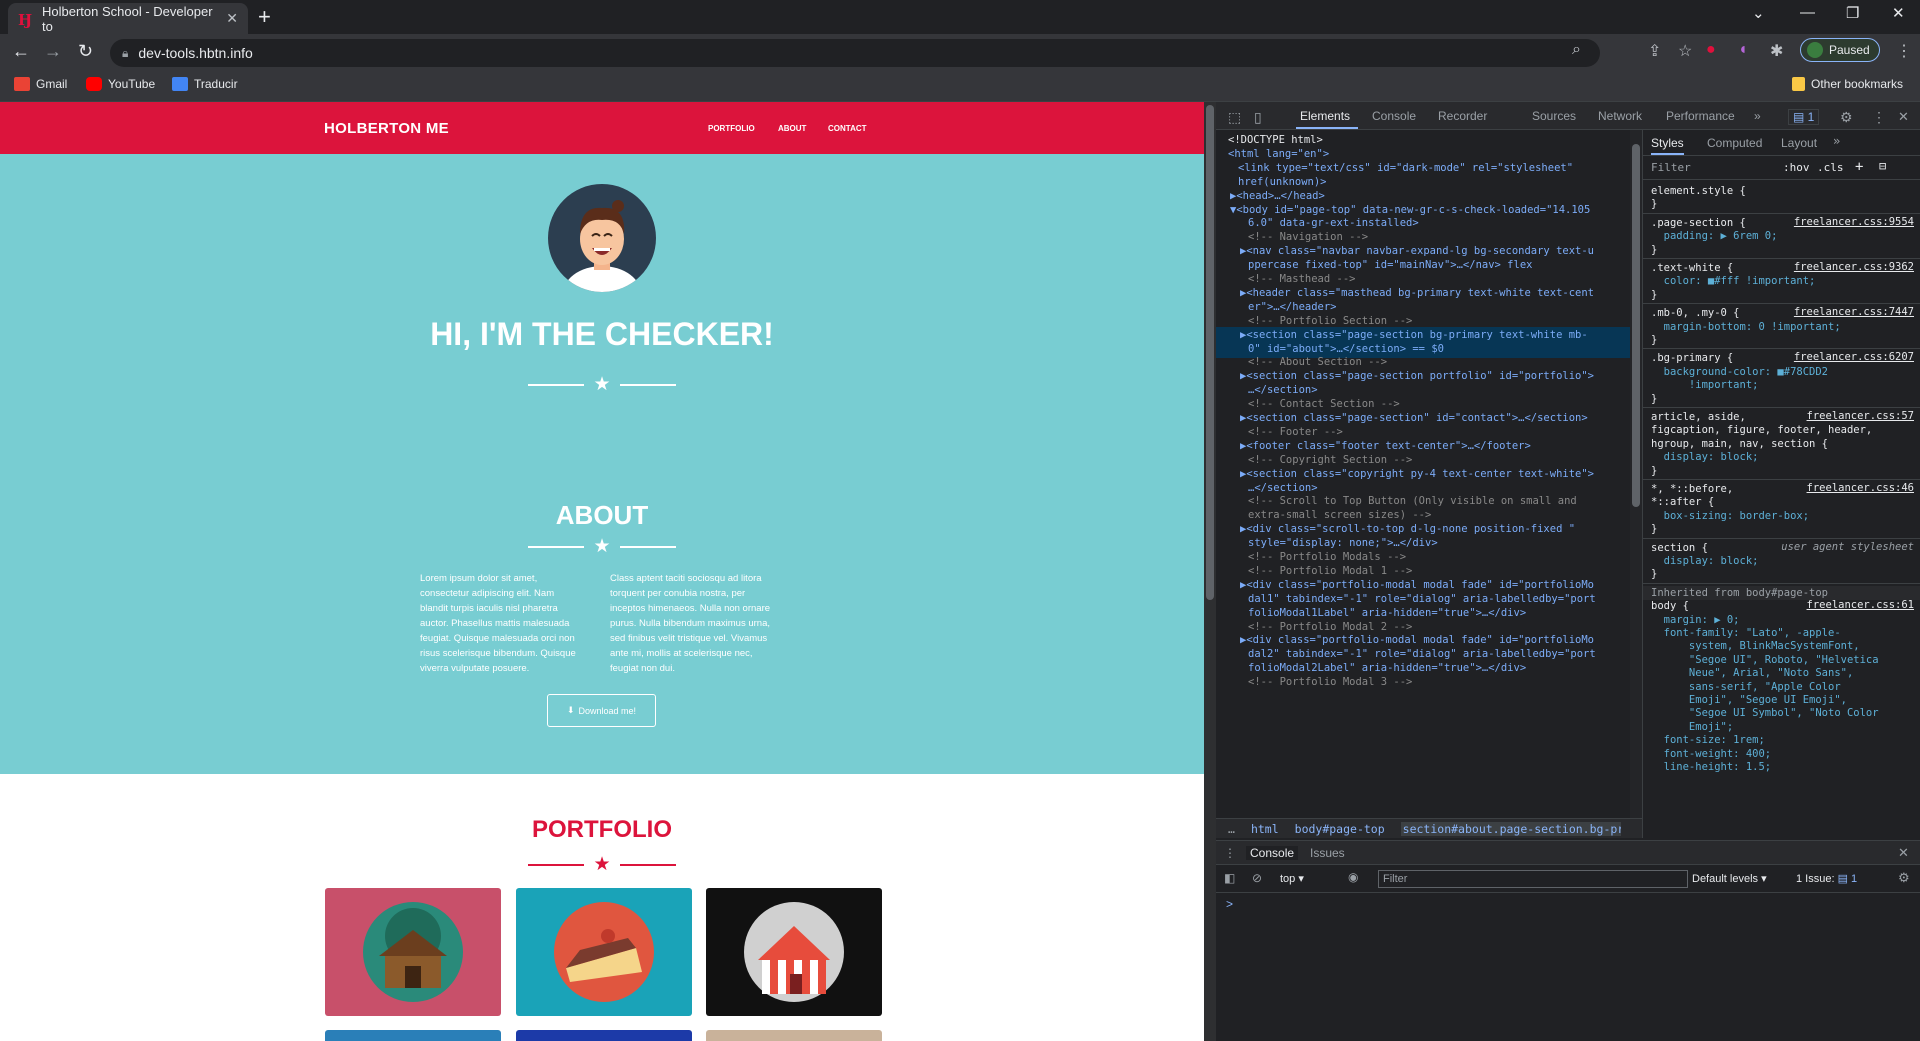 Image resolution: width=1920 pixels, height=1041 pixels. What do you see at coordinates (1782, 372) in the screenshot?
I see `css-declaration: background-color: ■#78CDD2` at bounding box center [1782, 372].